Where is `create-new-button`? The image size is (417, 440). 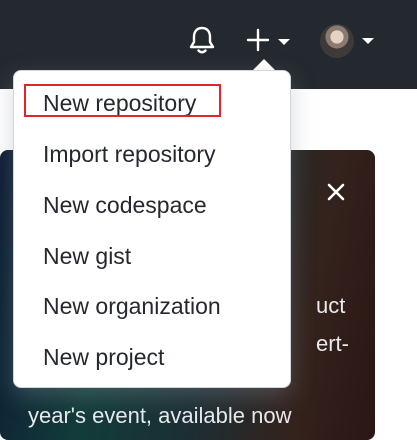
create-new-button is located at coordinates (268, 40).